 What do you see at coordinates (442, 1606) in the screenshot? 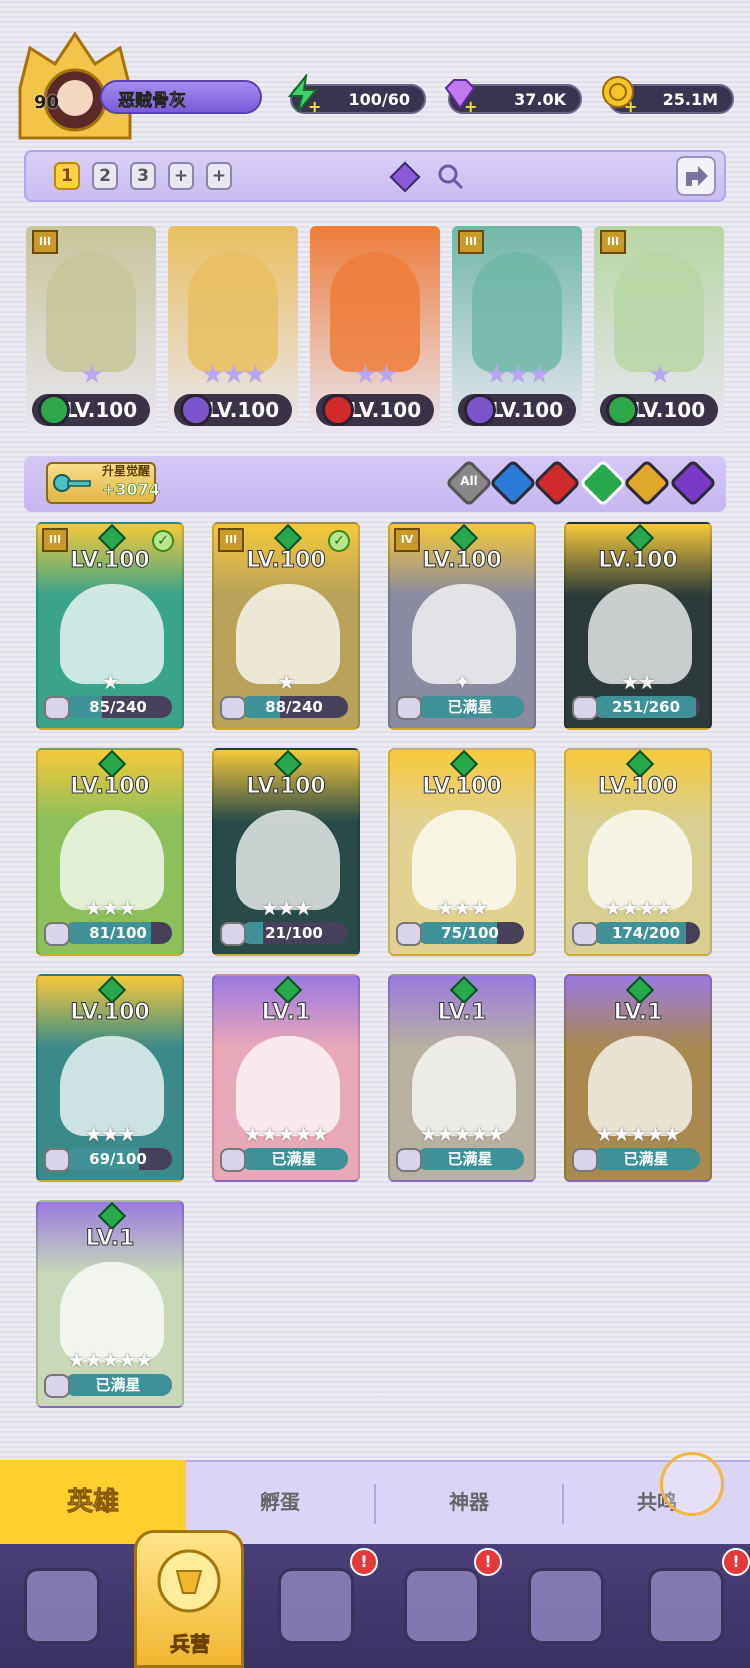
I see `nav-shop-icon` at bounding box center [442, 1606].